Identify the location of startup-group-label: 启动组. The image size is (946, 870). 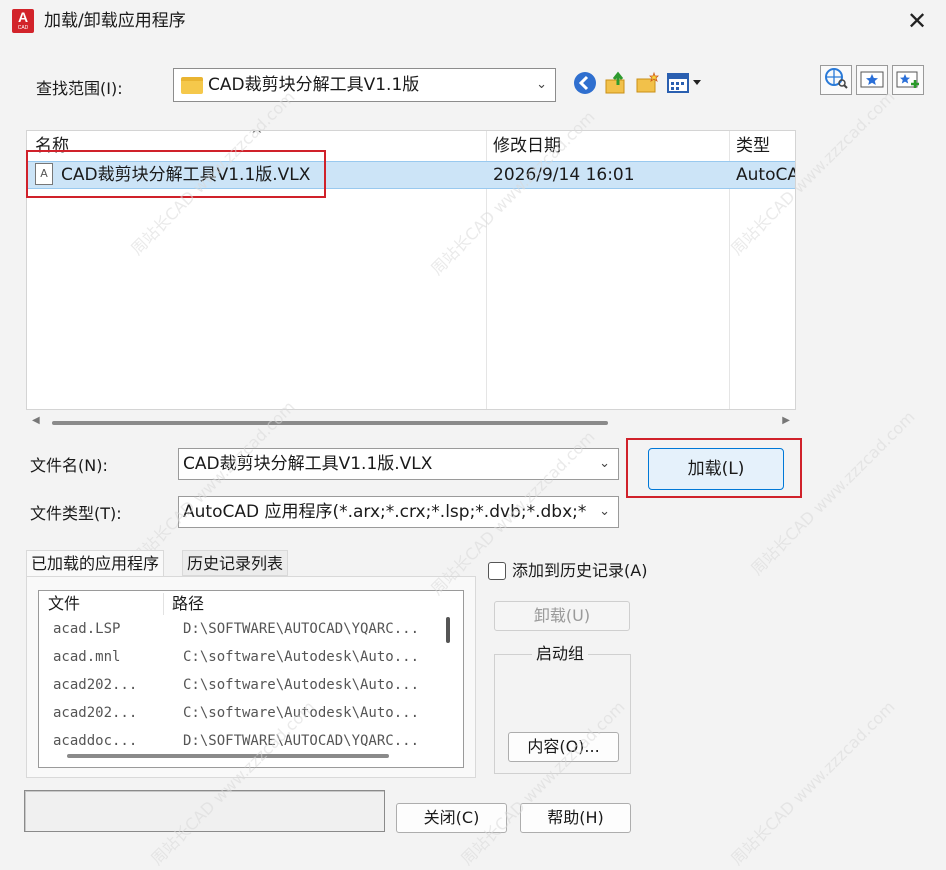
(560, 654).